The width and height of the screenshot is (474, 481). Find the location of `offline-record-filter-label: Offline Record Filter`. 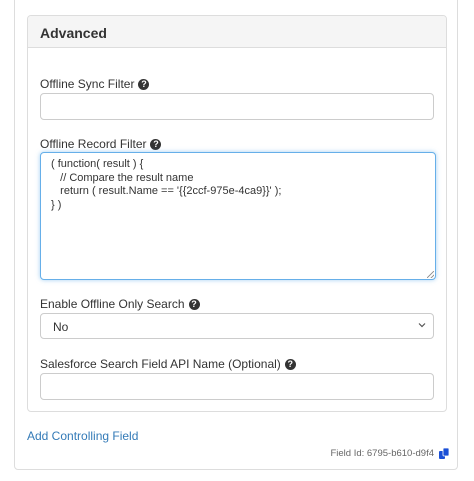

offline-record-filter-label: Offline Record Filter is located at coordinates (93, 144).